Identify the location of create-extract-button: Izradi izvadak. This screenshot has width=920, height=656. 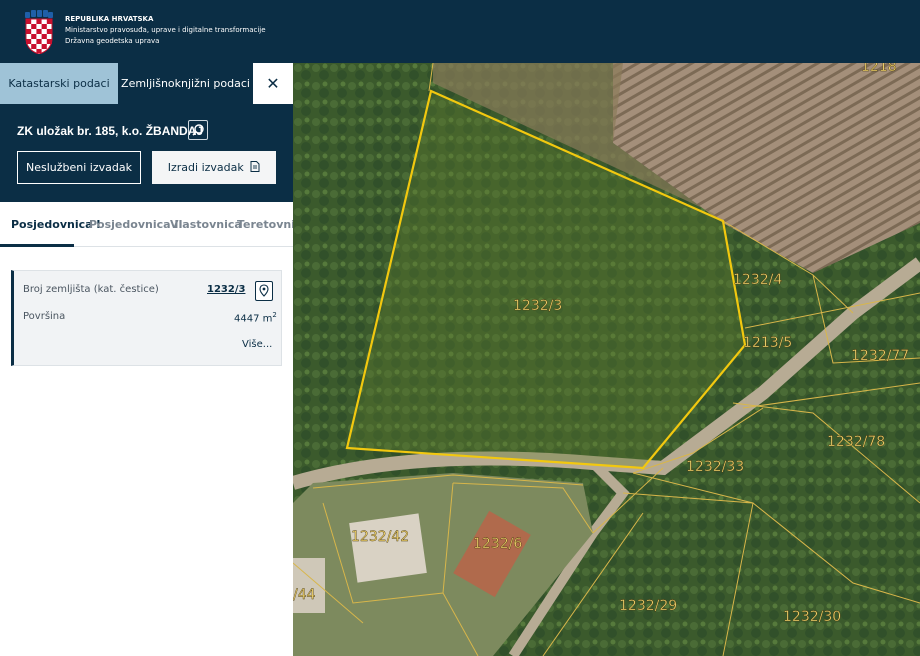
(214, 167).